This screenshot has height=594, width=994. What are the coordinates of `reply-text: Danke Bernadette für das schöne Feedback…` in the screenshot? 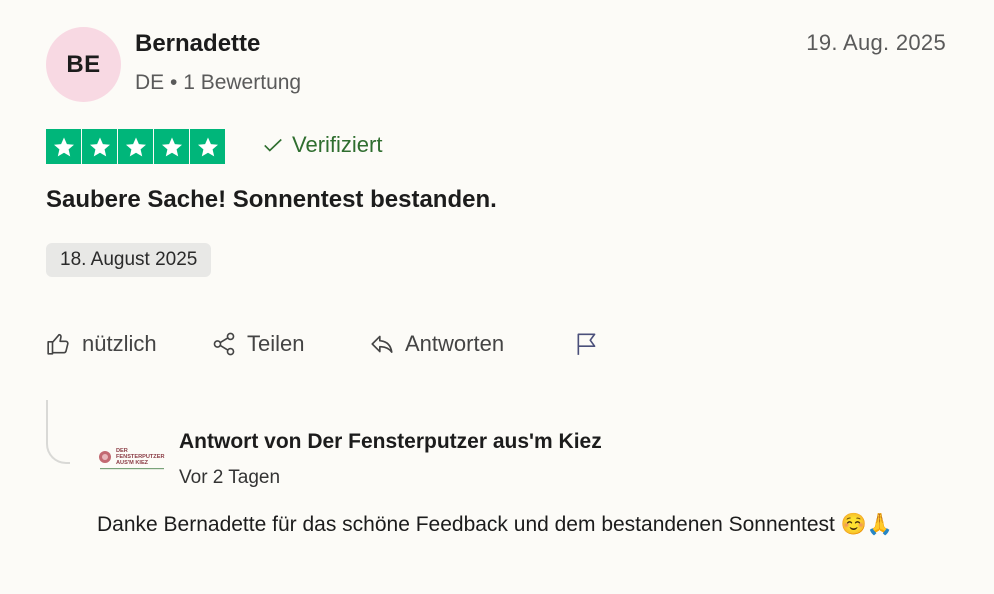 It's located at (495, 524).